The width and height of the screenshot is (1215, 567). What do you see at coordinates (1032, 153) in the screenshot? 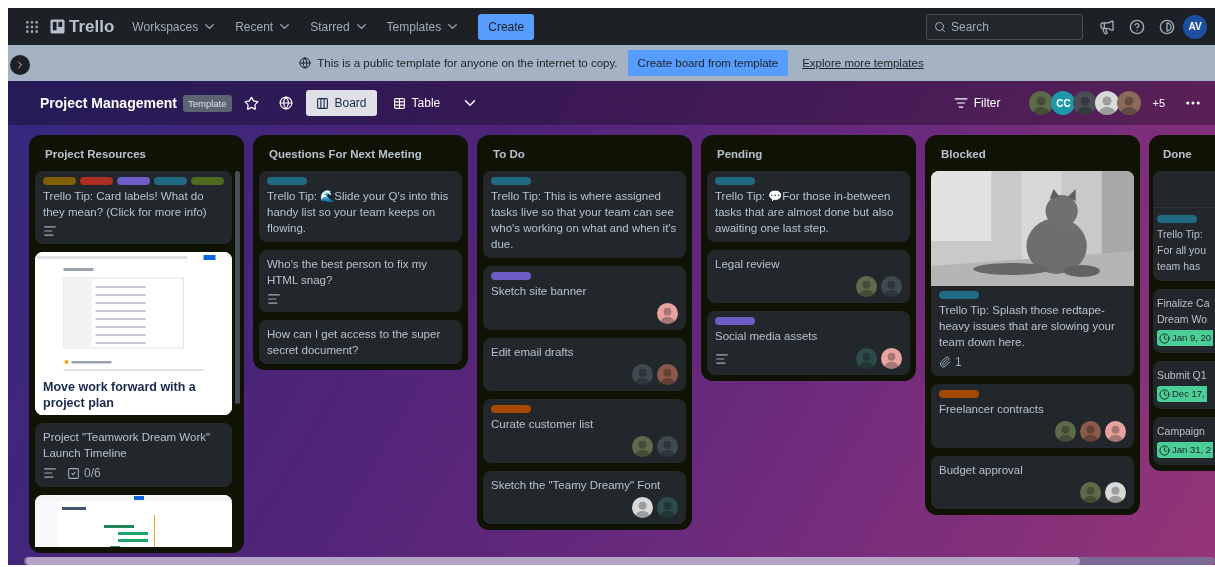
I see `list-title: Blocked` at bounding box center [1032, 153].